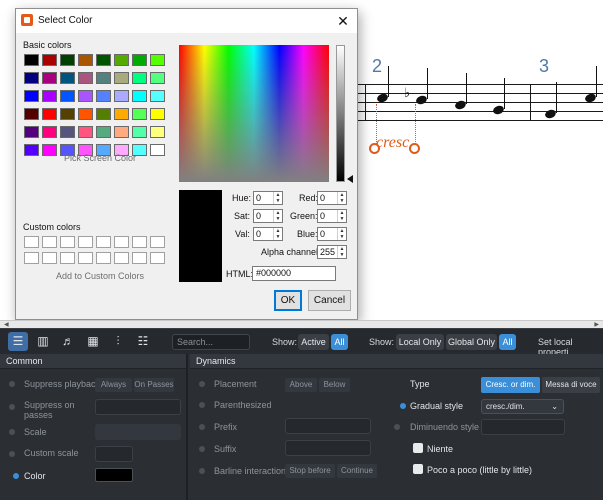 Image resolution: width=603 pixels, height=500 pixels. I want to click on mixer-icon: ⫶, so click(118, 341).